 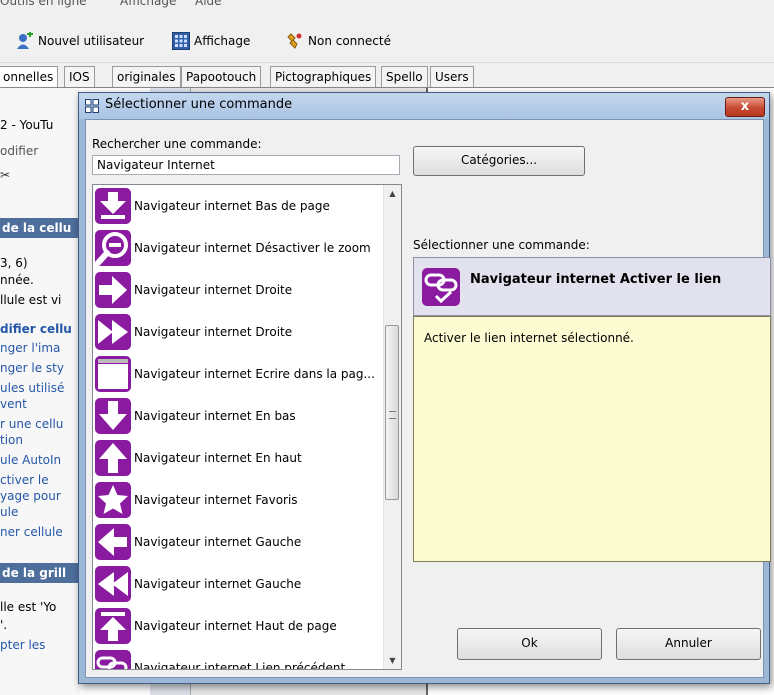 I want to click on list-item-label: Navigateur internet En bas, so click(x=215, y=416).